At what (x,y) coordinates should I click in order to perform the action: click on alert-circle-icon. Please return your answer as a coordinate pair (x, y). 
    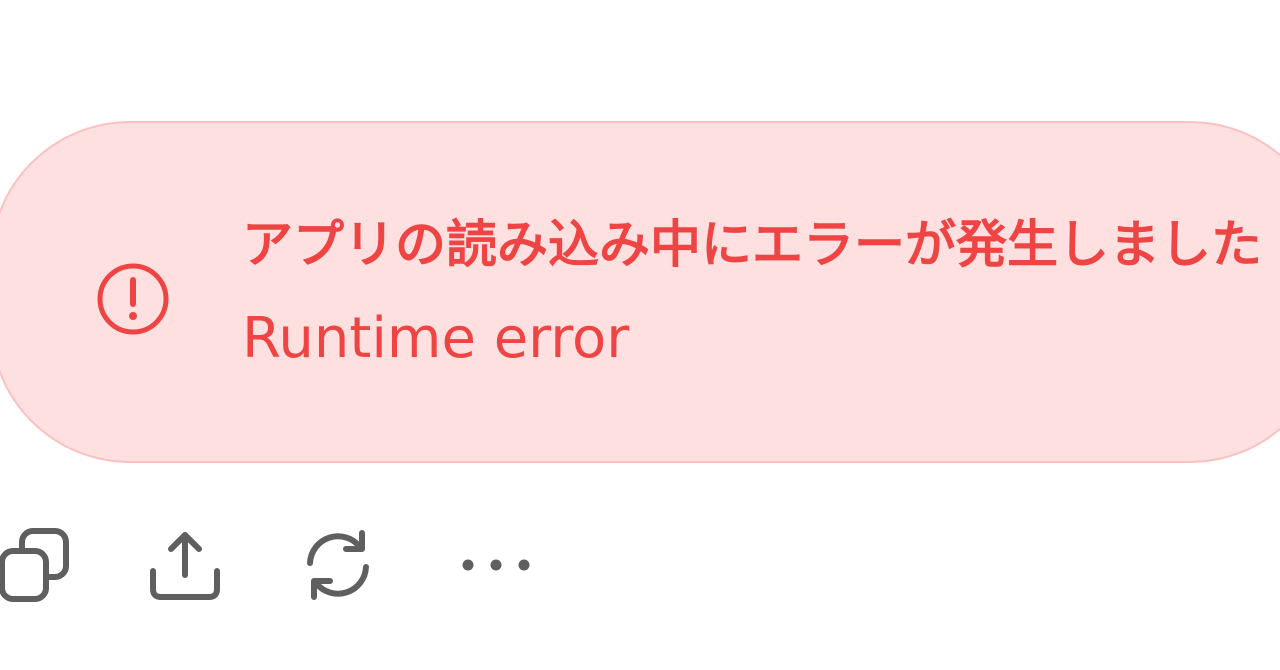
    Looking at the image, I should click on (133, 299).